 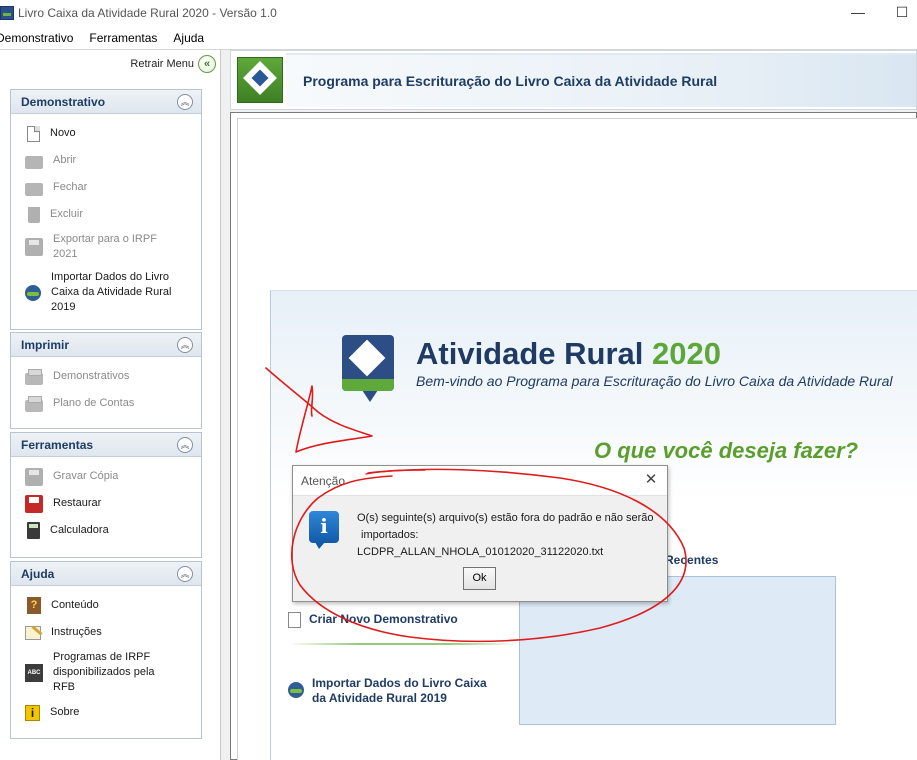 What do you see at coordinates (207, 64) in the screenshot?
I see `collapse-left-icon: «` at bounding box center [207, 64].